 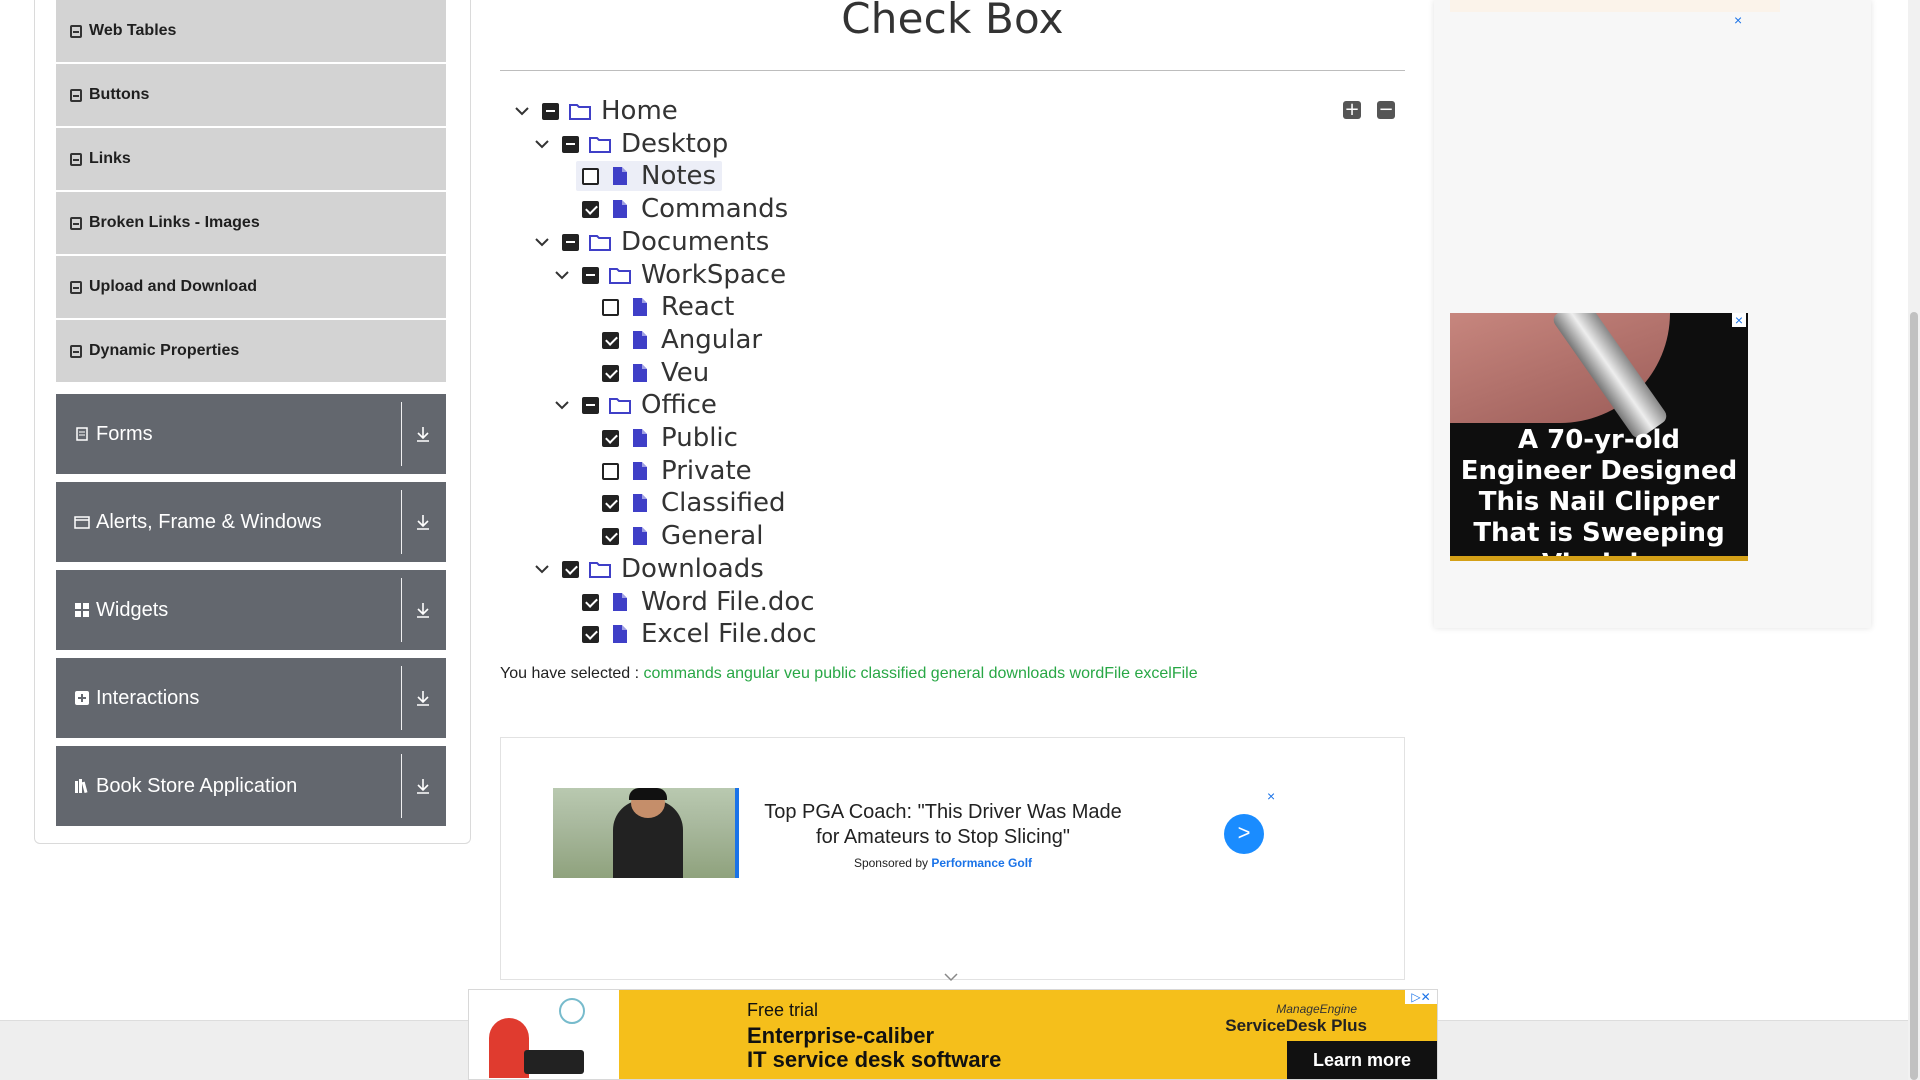 I want to click on tree-node-label: React, so click(x=698, y=307).